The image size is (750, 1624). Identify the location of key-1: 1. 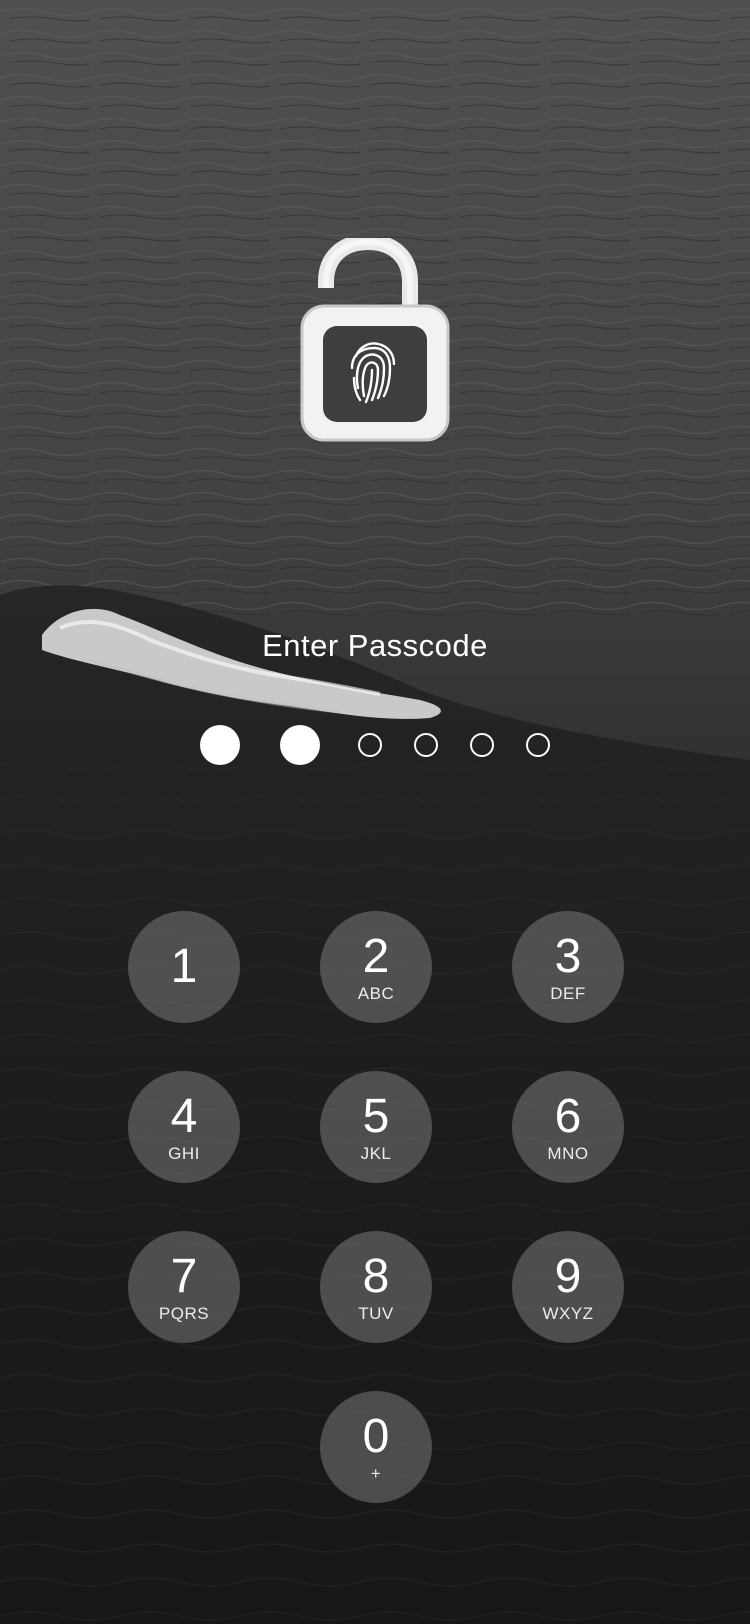
(184, 967).